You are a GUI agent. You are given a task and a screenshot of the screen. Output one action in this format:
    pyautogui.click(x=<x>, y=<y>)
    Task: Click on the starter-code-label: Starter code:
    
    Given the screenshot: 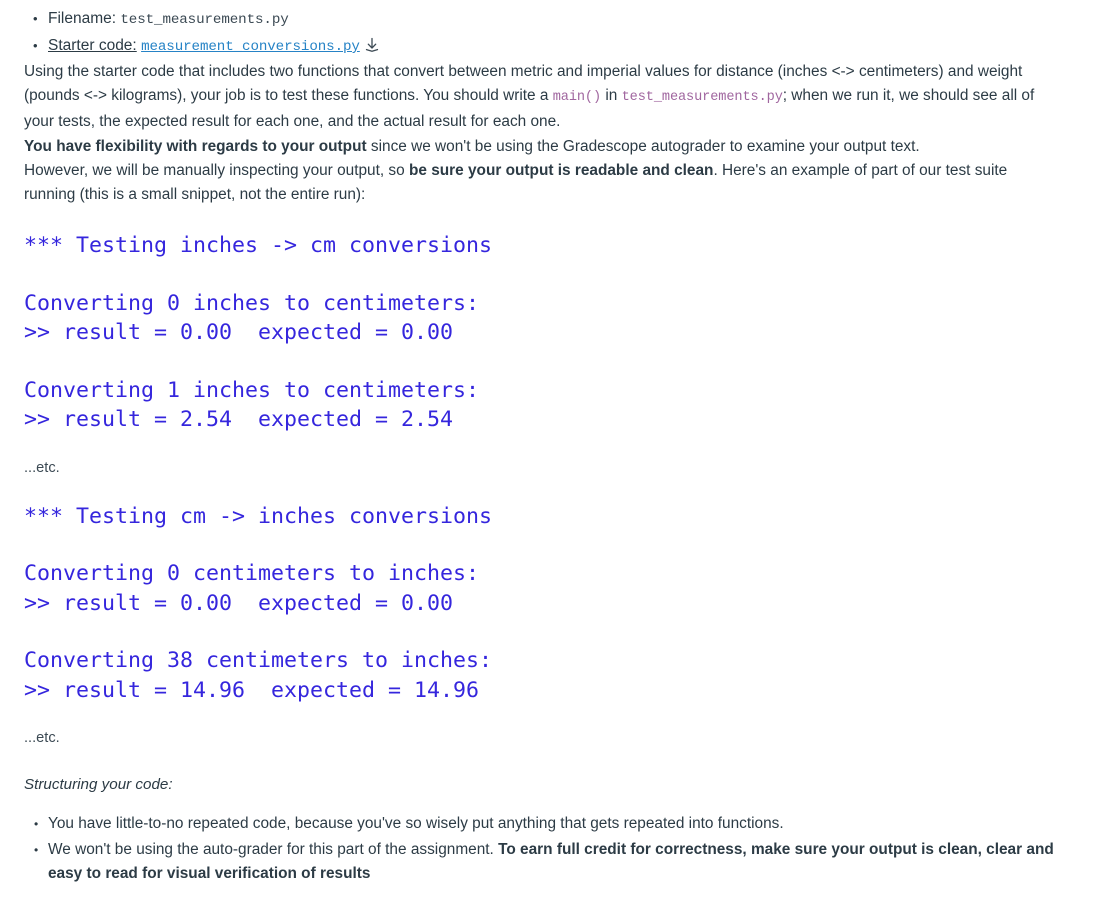 What is the action you would take?
    pyautogui.click(x=92, y=45)
    